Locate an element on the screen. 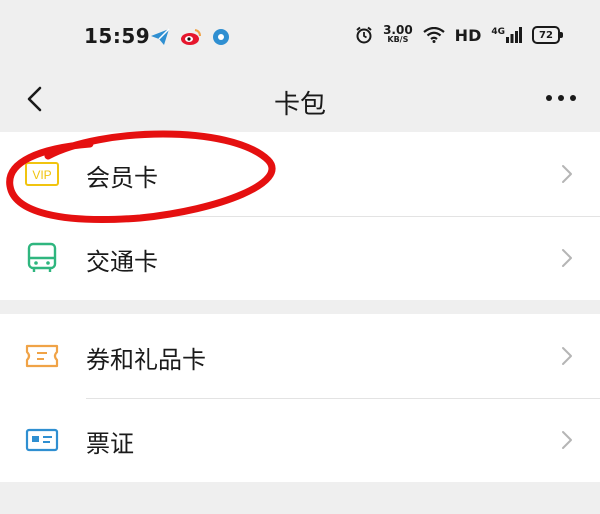  notification-icons is located at coordinates (190, 37).